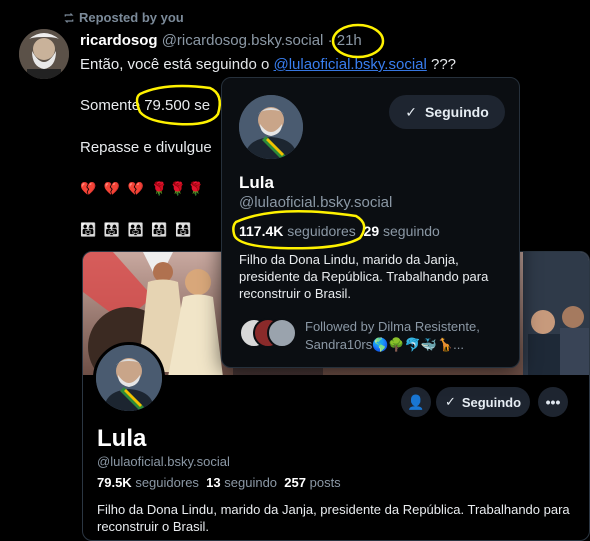  Describe the element at coordinates (372, 231) in the screenshot. I see `popup-following-count: 29` at that location.